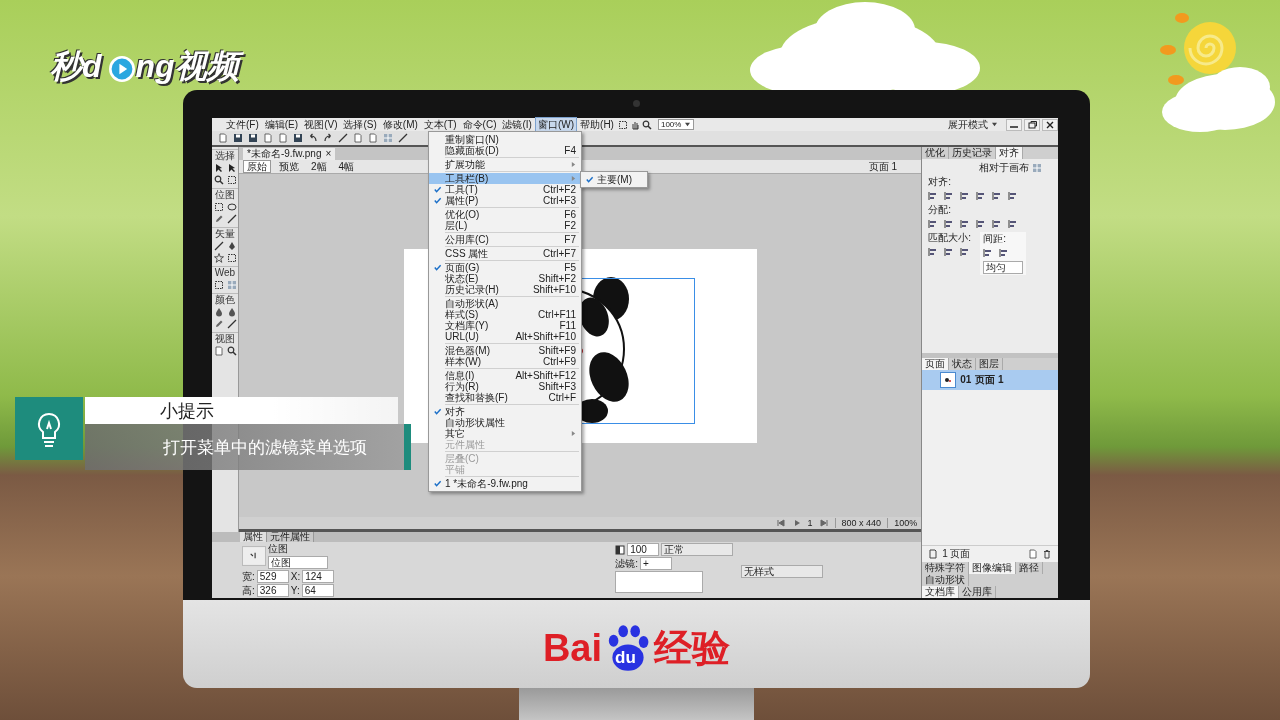  I want to click on menu-item: 页面(G) F5, so click(505, 267).